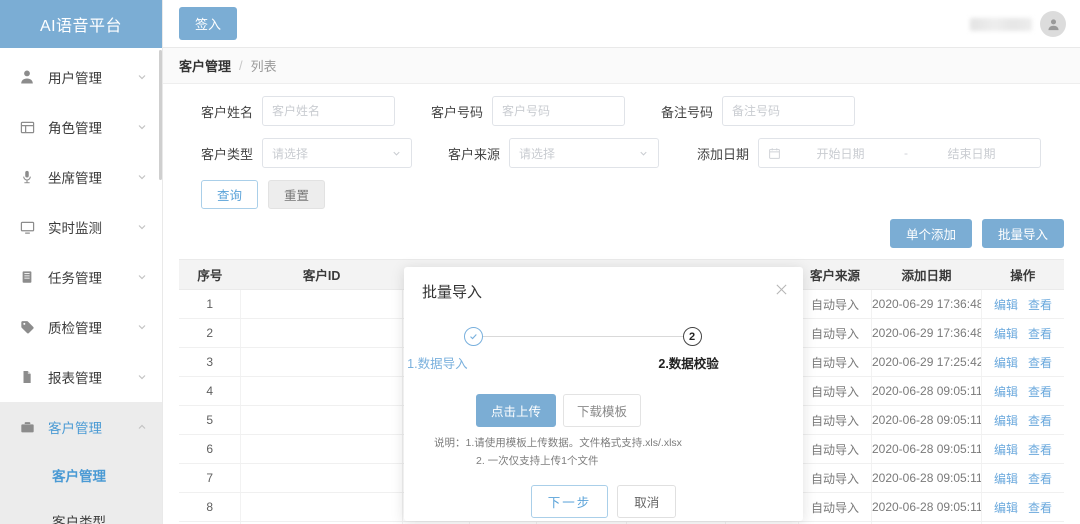 Image resolution: width=1080 pixels, height=524 pixels. I want to click on step-label: 2.数据校验, so click(688, 364).